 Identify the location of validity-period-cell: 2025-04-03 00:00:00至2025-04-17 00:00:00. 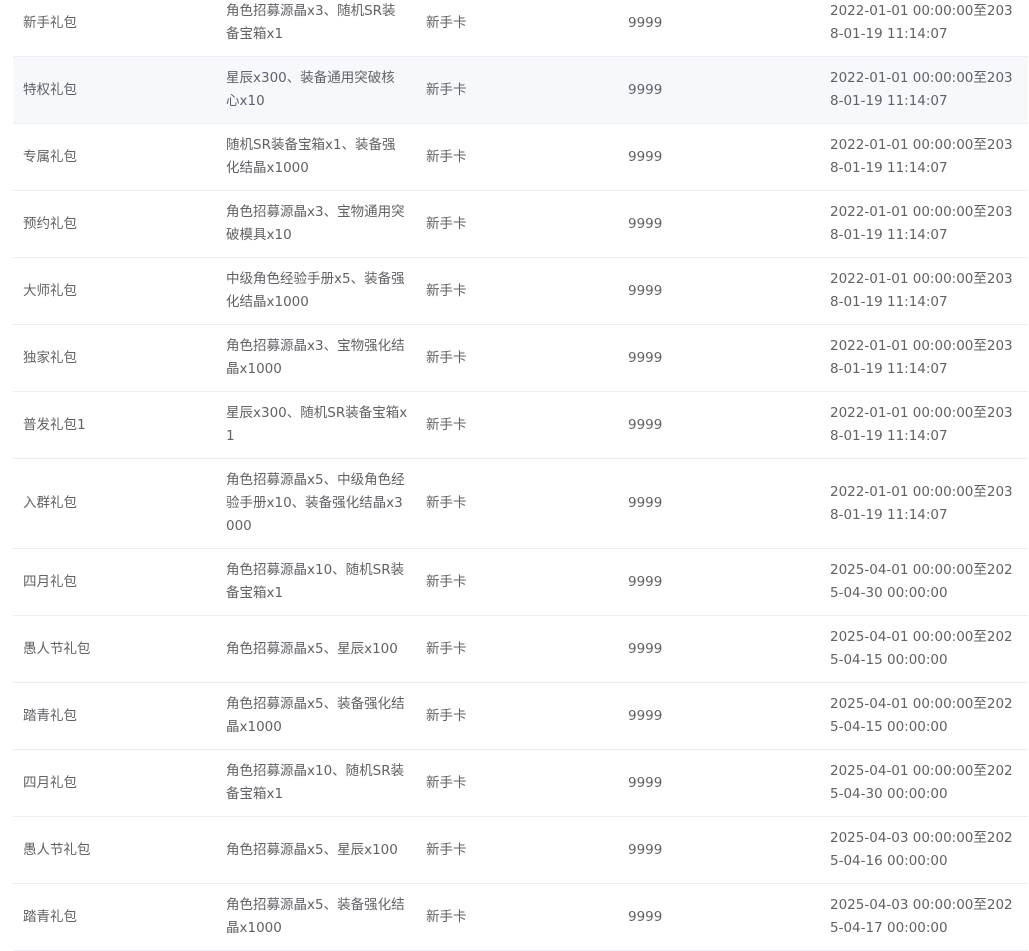
(924, 917).